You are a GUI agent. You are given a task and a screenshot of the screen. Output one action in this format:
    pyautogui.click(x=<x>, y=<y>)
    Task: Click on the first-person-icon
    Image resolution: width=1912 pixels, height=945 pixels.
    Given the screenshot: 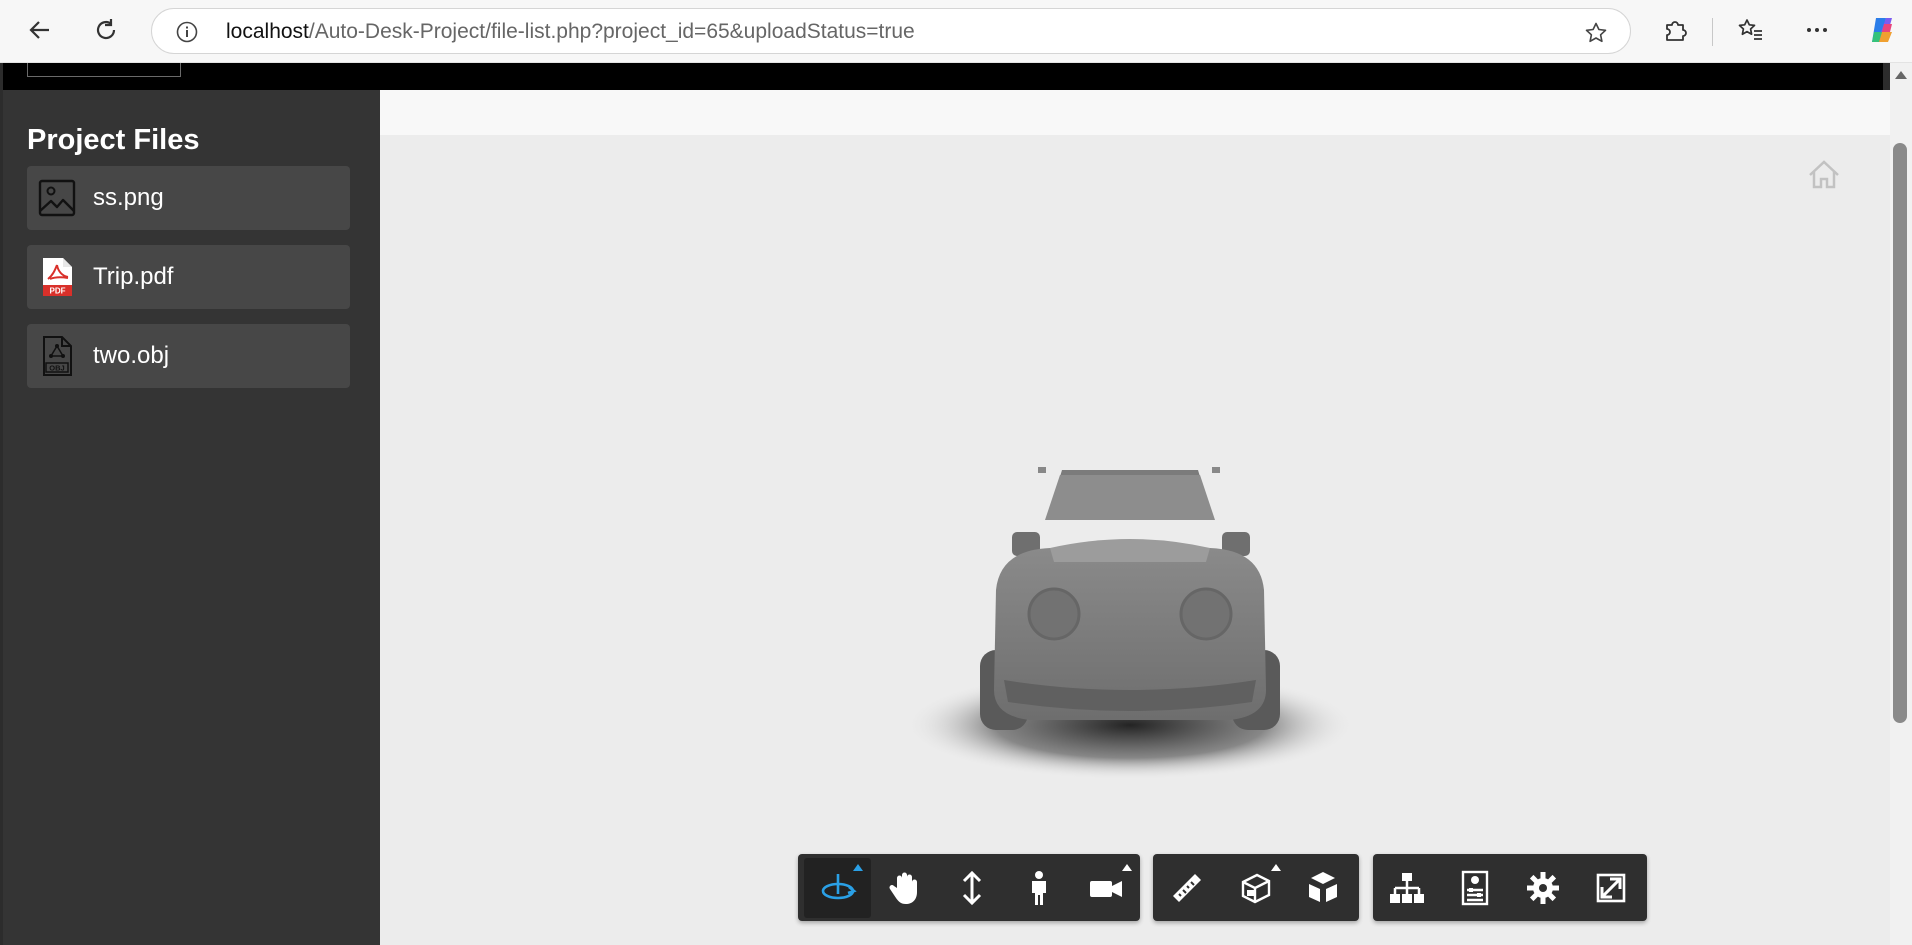 What is the action you would take?
    pyautogui.click(x=1039, y=887)
    